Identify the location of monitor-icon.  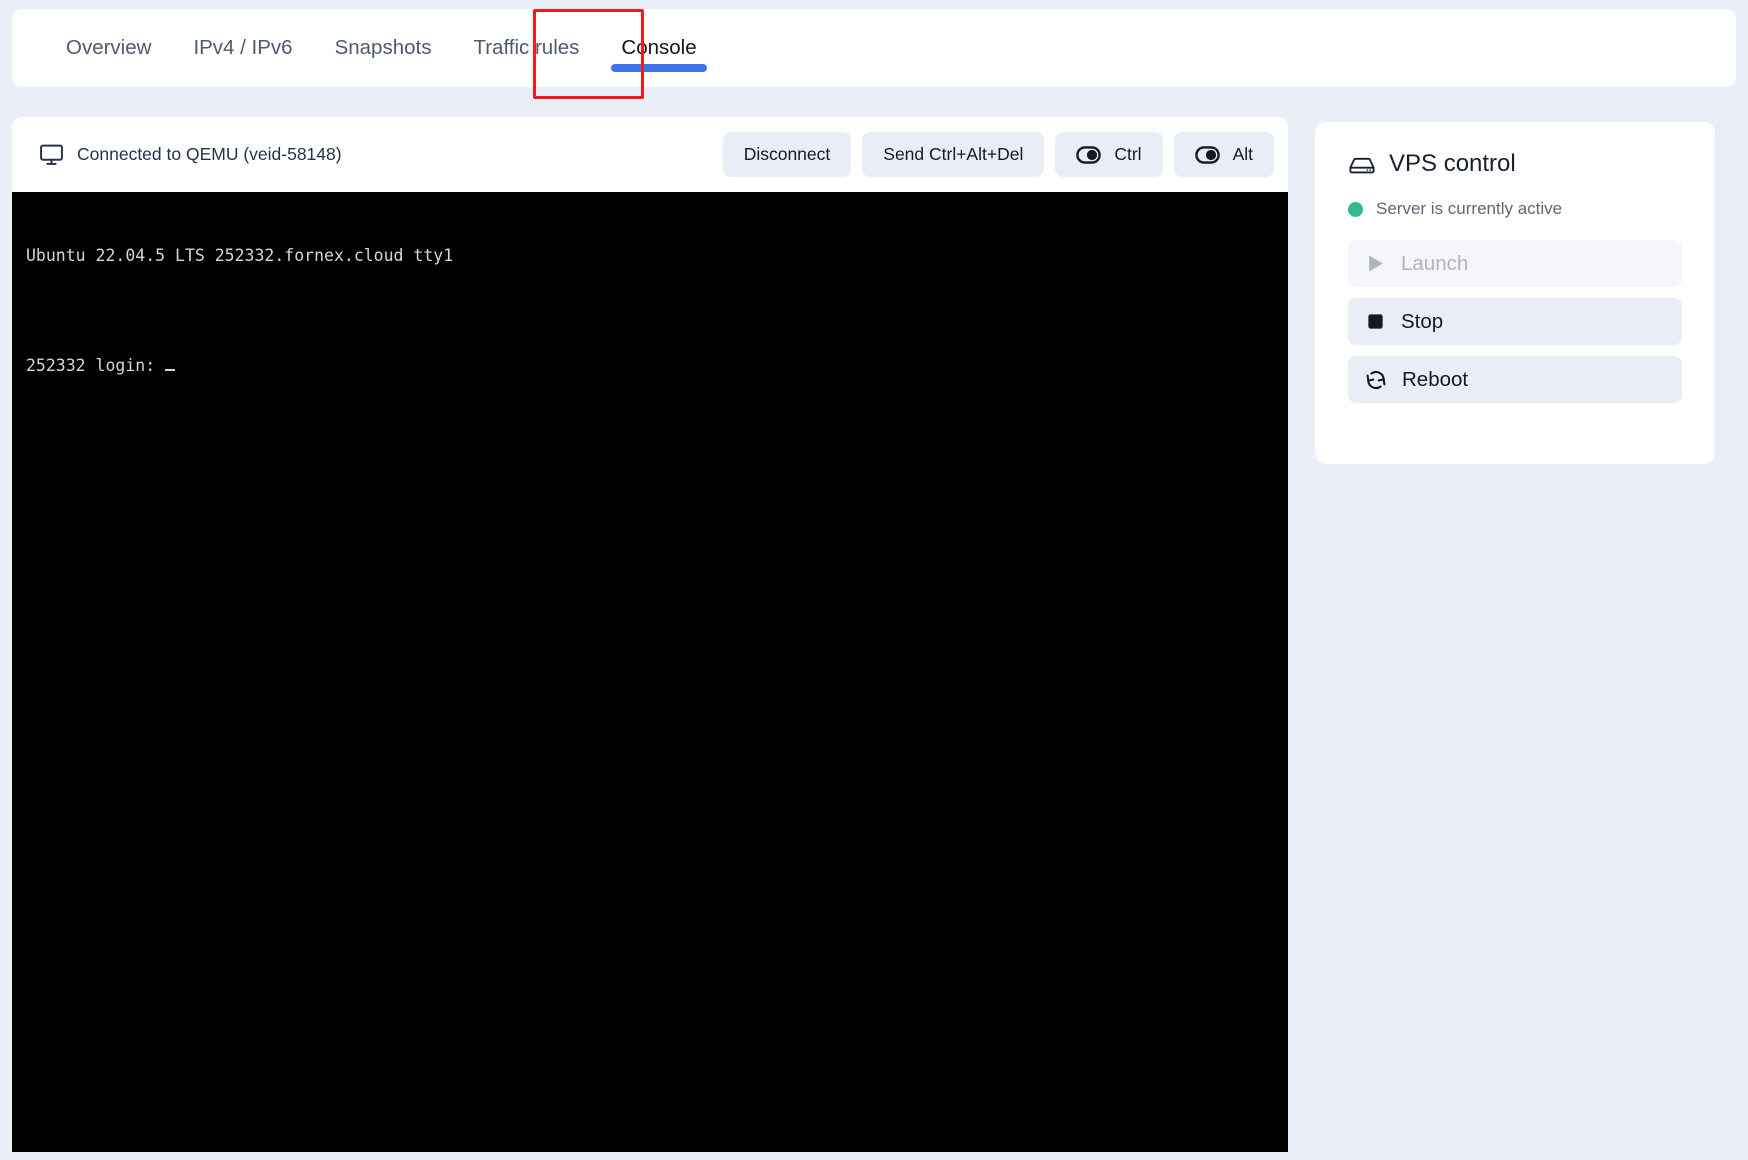
(51, 154).